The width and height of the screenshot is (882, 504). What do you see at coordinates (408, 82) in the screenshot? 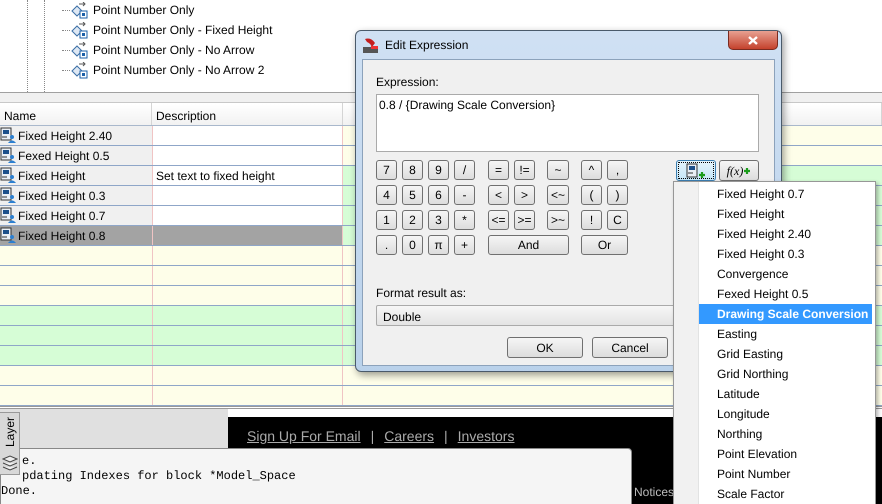
I see `field-label: Expression:` at bounding box center [408, 82].